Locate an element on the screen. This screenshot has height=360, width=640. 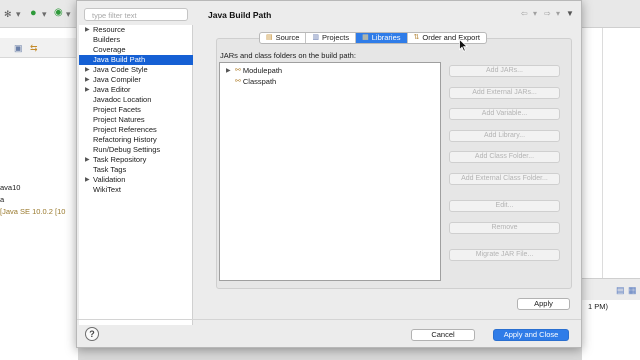
footer-divider is located at coordinates (329, 319).